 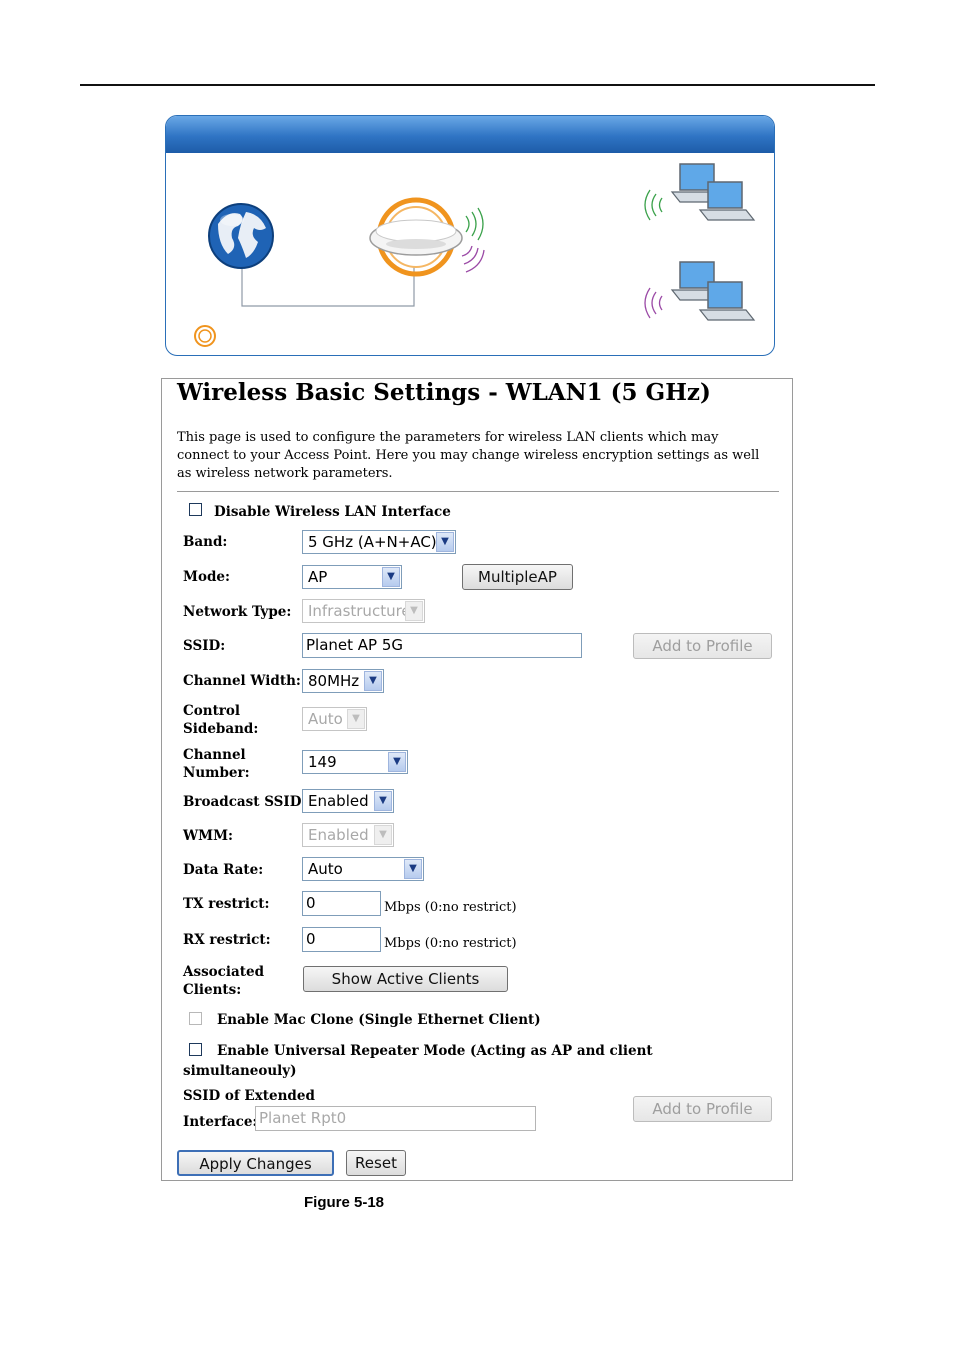 I want to click on universal-repeater-checkbox, so click(x=195, y=1049).